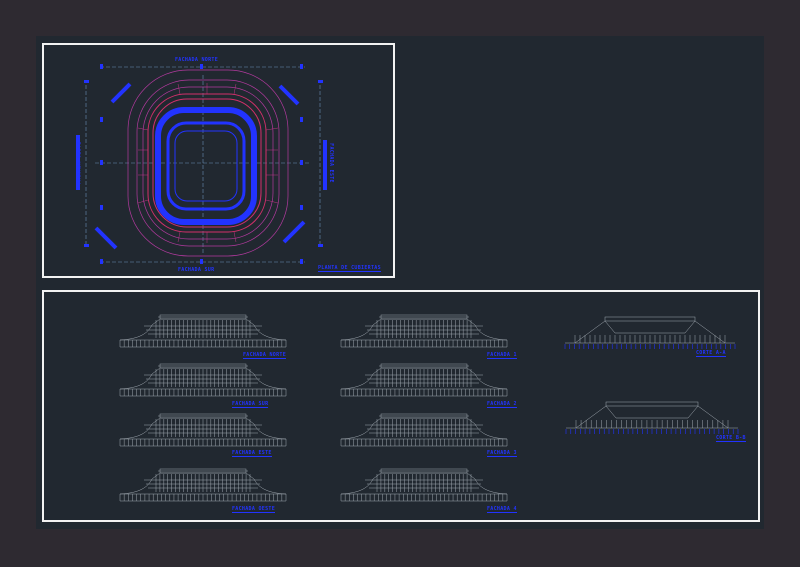  What do you see at coordinates (250, 404) in the screenshot?
I see `elevation-label: FACHADA SUR` at bounding box center [250, 404].